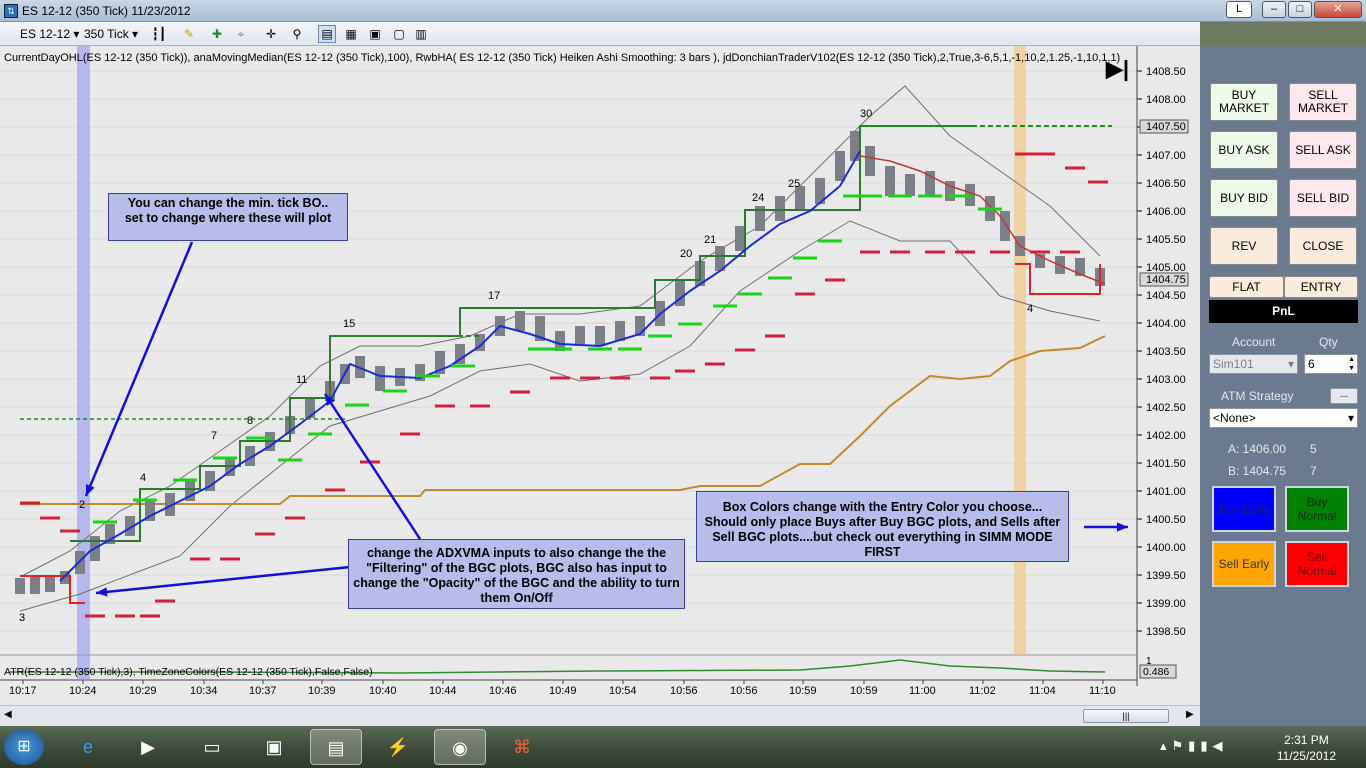  Describe the element at coordinates (399, 34) in the screenshot. I see `data-box-icon: ▢` at that location.